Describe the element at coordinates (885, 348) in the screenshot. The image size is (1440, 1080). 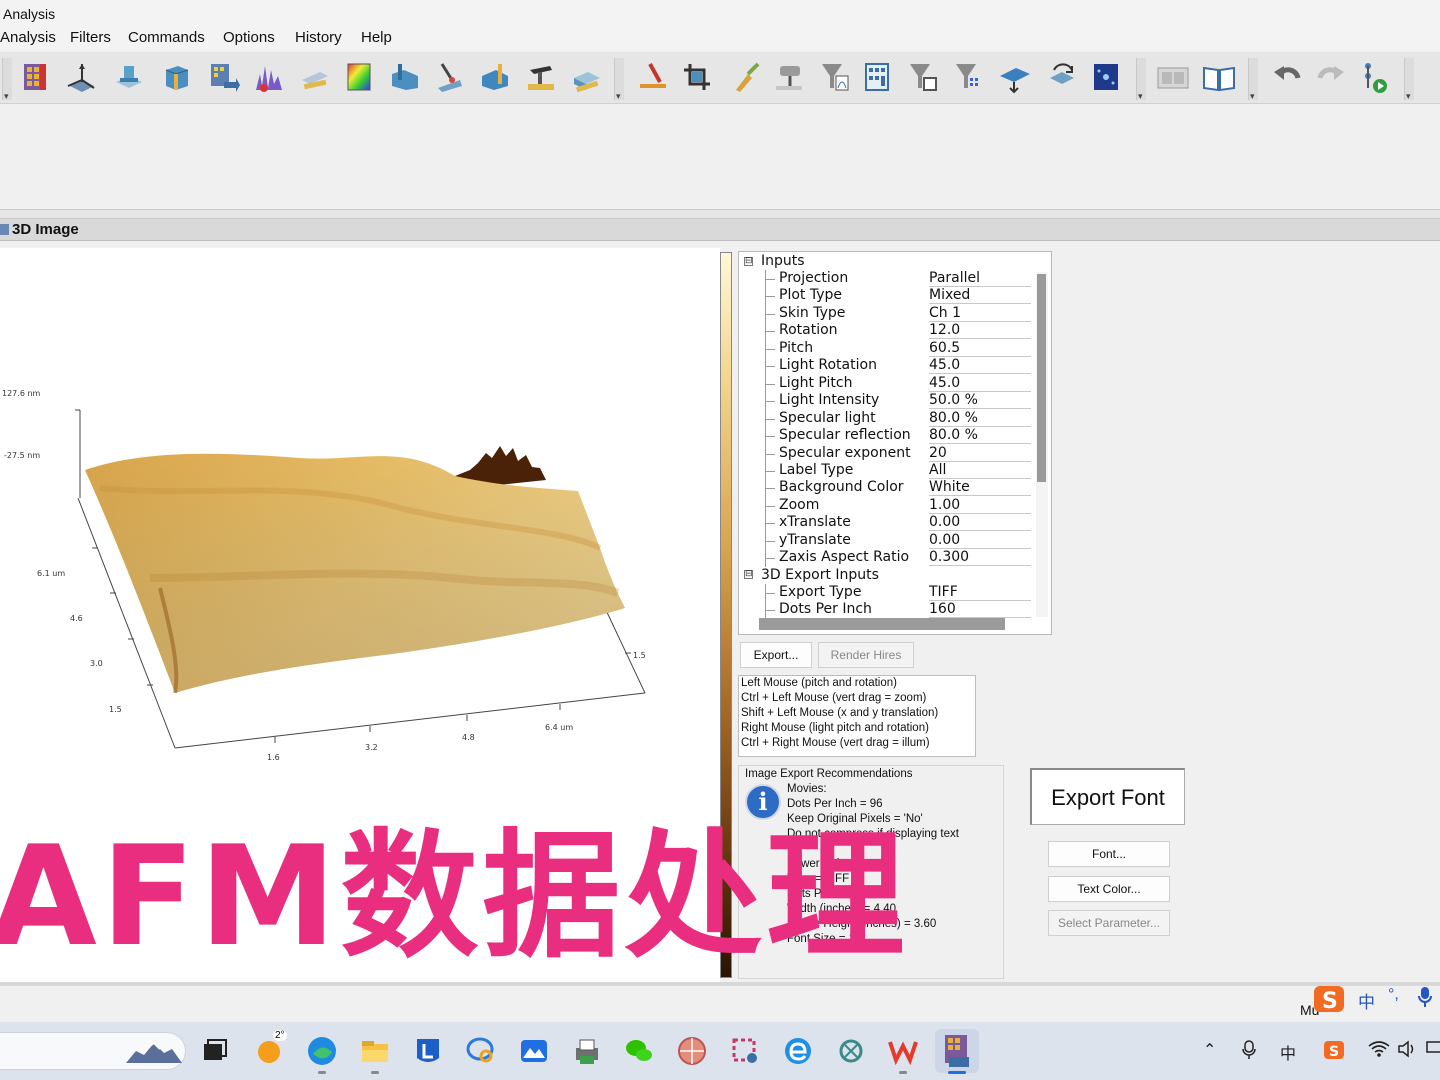
I see `property-row: Pitch 60.5` at that location.